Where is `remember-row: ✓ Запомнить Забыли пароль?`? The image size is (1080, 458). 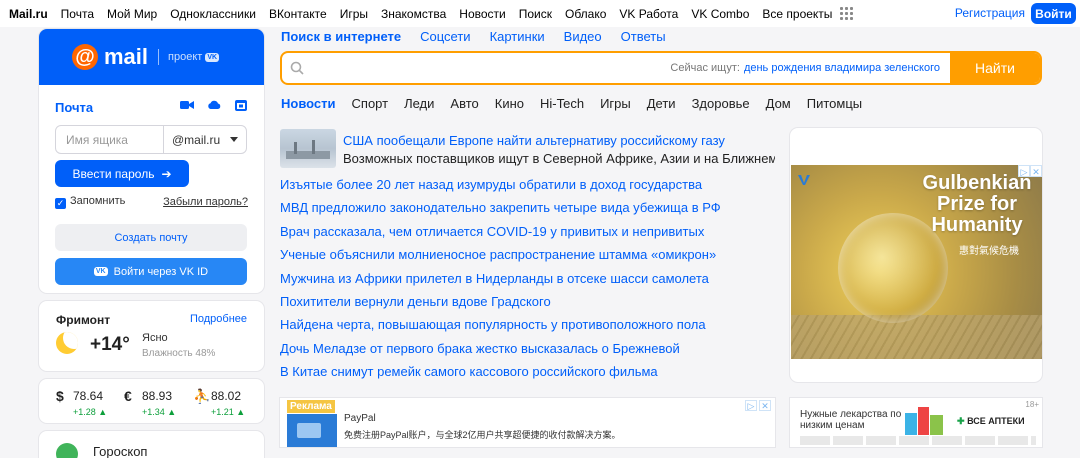 remember-row: ✓ Запомнить Забыли пароль? is located at coordinates (151, 202).